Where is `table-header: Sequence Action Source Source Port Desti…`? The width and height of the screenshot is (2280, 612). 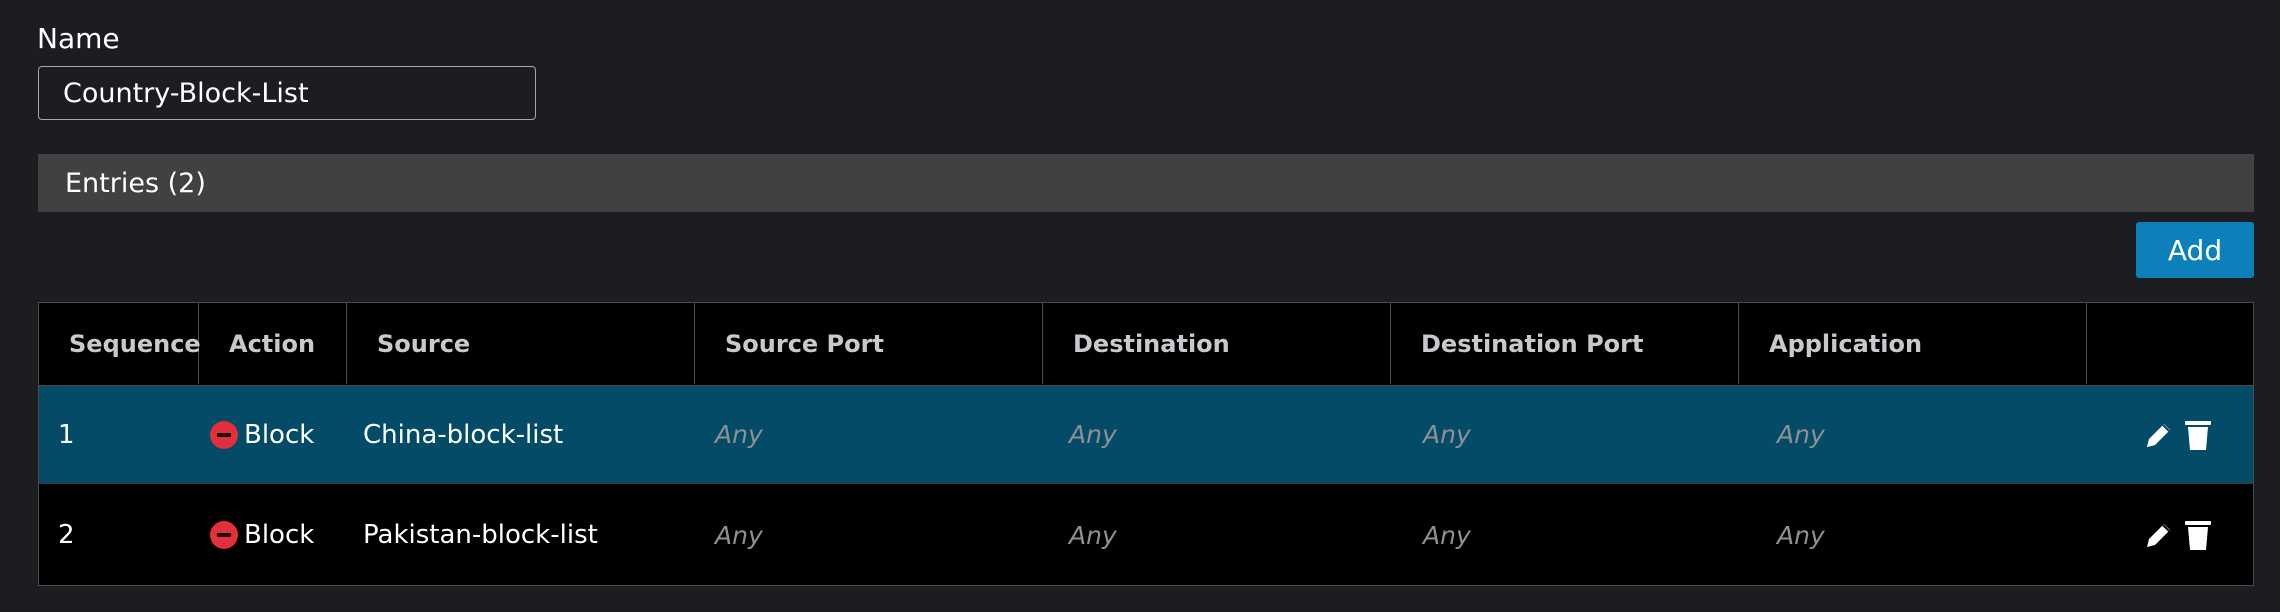
table-header: Sequence Action Source Source Port Desti… is located at coordinates (1146, 344).